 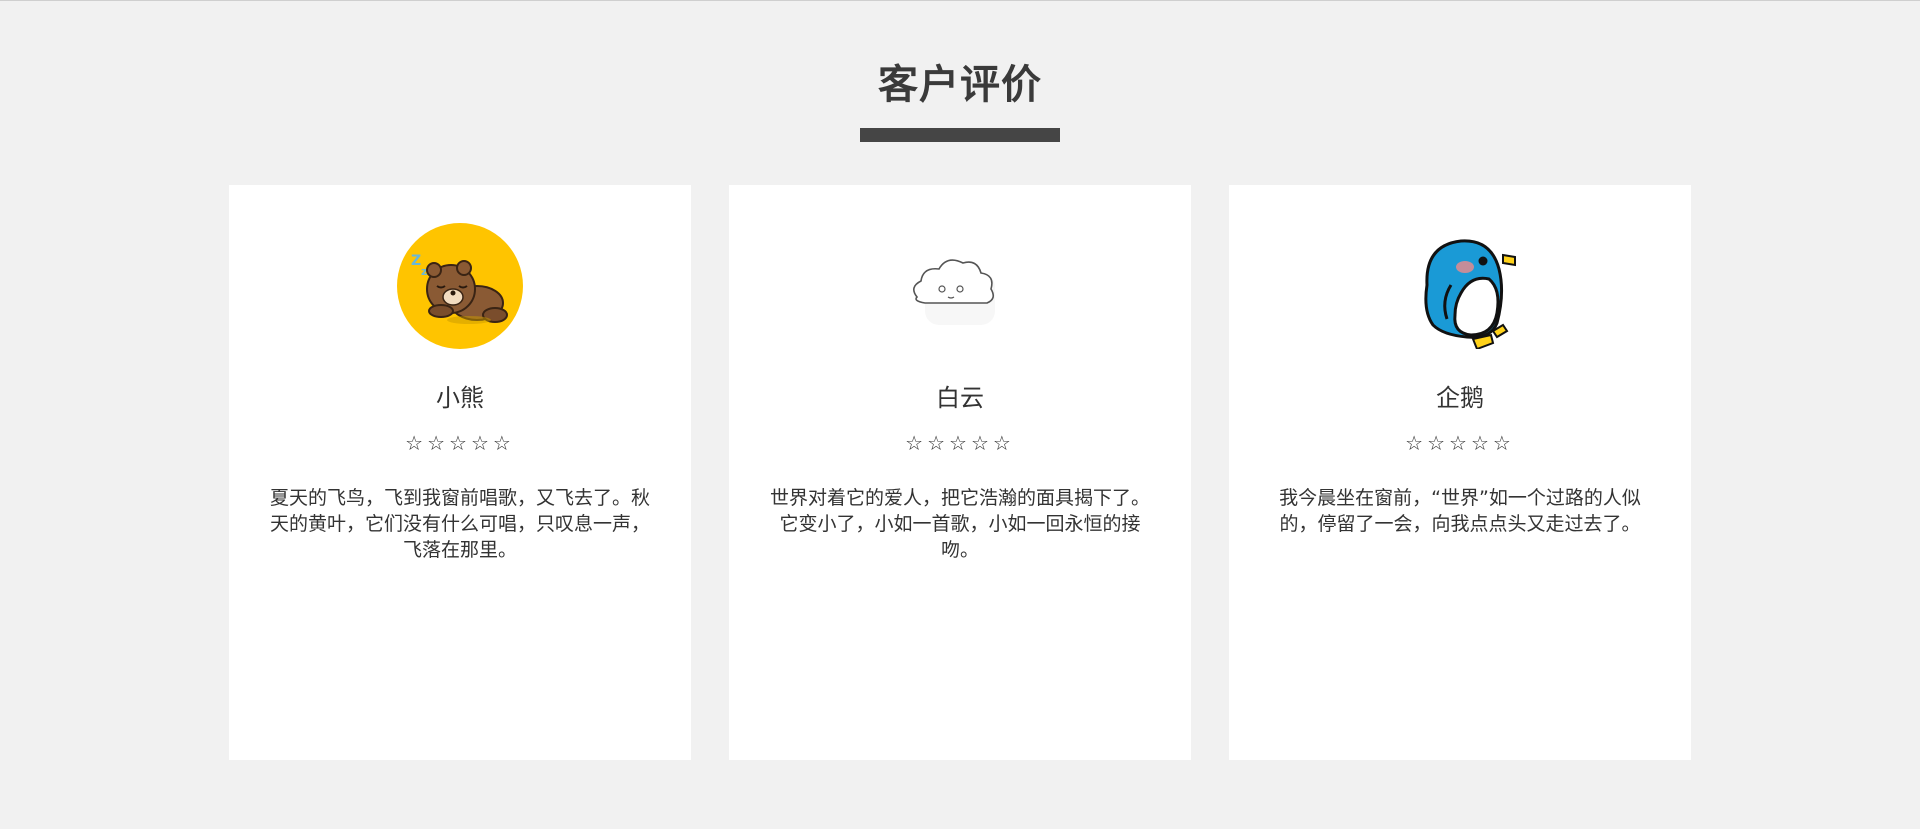 I want to click on cloud-avatar, so click(x=960, y=286).